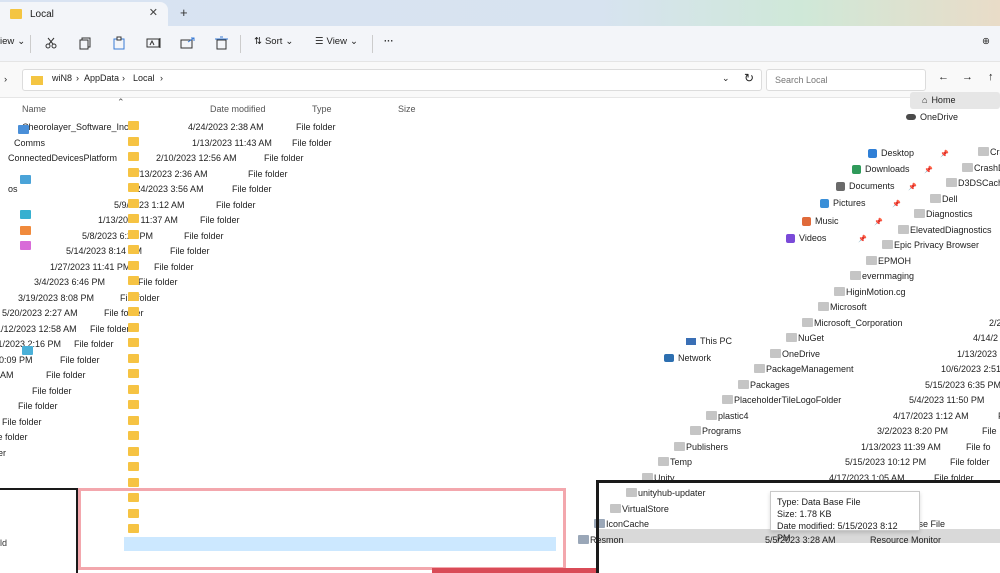 Image resolution: width=1000 pixels, height=573 pixels. Describe the element at coordinates (846, 80) in the screenshot. I see `search-input: Search Local` at that location.